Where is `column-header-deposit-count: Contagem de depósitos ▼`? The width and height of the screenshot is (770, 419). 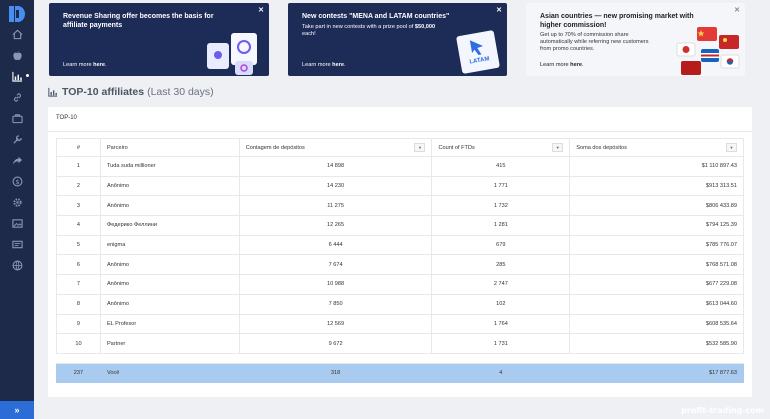 column-header-deposit-count: Contagem de depósitos ▼ is located at coordinates (335, 147).